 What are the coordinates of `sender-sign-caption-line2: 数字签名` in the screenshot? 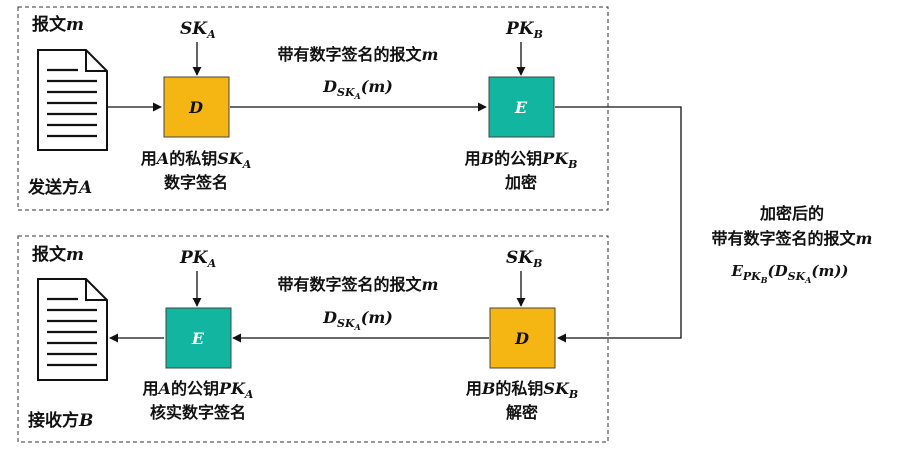 It's located at (196, 182).